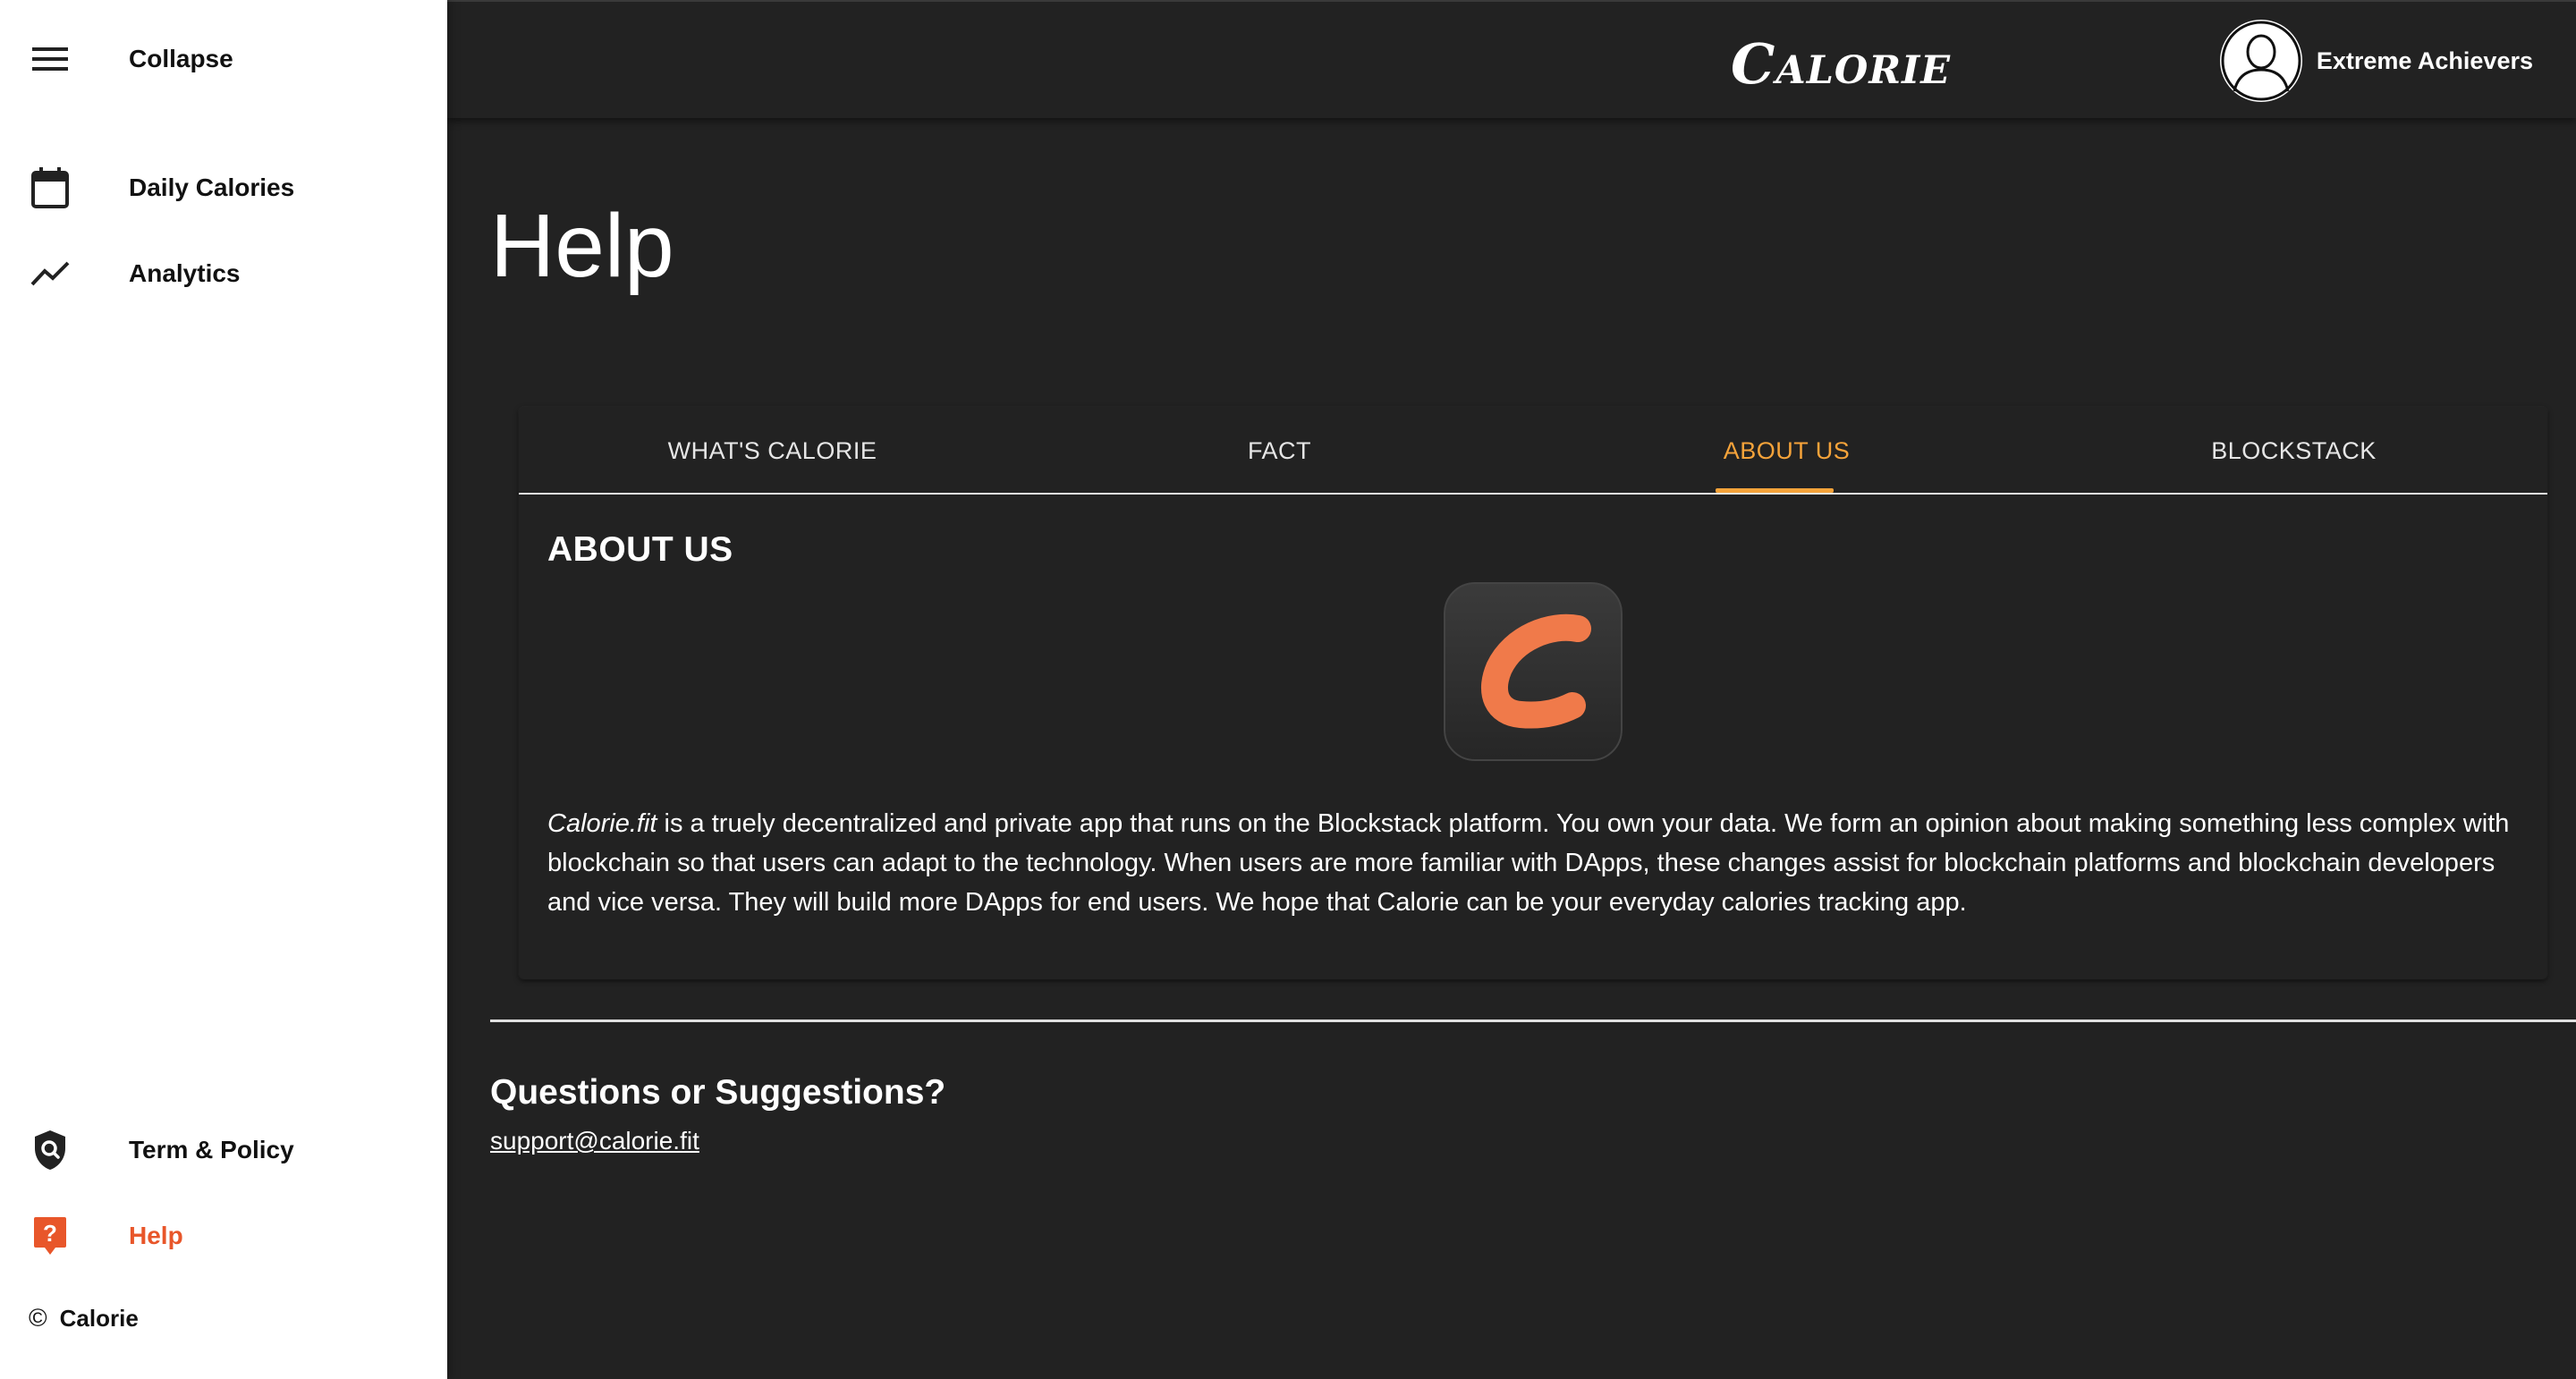 This screenshot has width=2576, height=1379. Describe the element at coordinates (50, 273) in the screenshot. I see `trending-up-icon` at that location.